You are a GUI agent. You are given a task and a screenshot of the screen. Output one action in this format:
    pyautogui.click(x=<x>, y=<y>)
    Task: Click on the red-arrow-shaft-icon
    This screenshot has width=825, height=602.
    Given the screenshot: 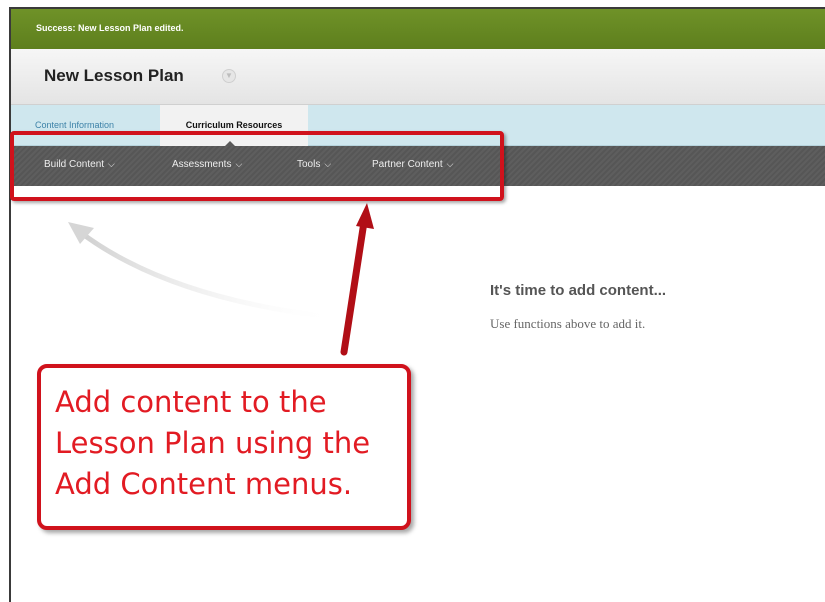 What is the action you would take?
    pyautogui.click(x=354, y=287)
    